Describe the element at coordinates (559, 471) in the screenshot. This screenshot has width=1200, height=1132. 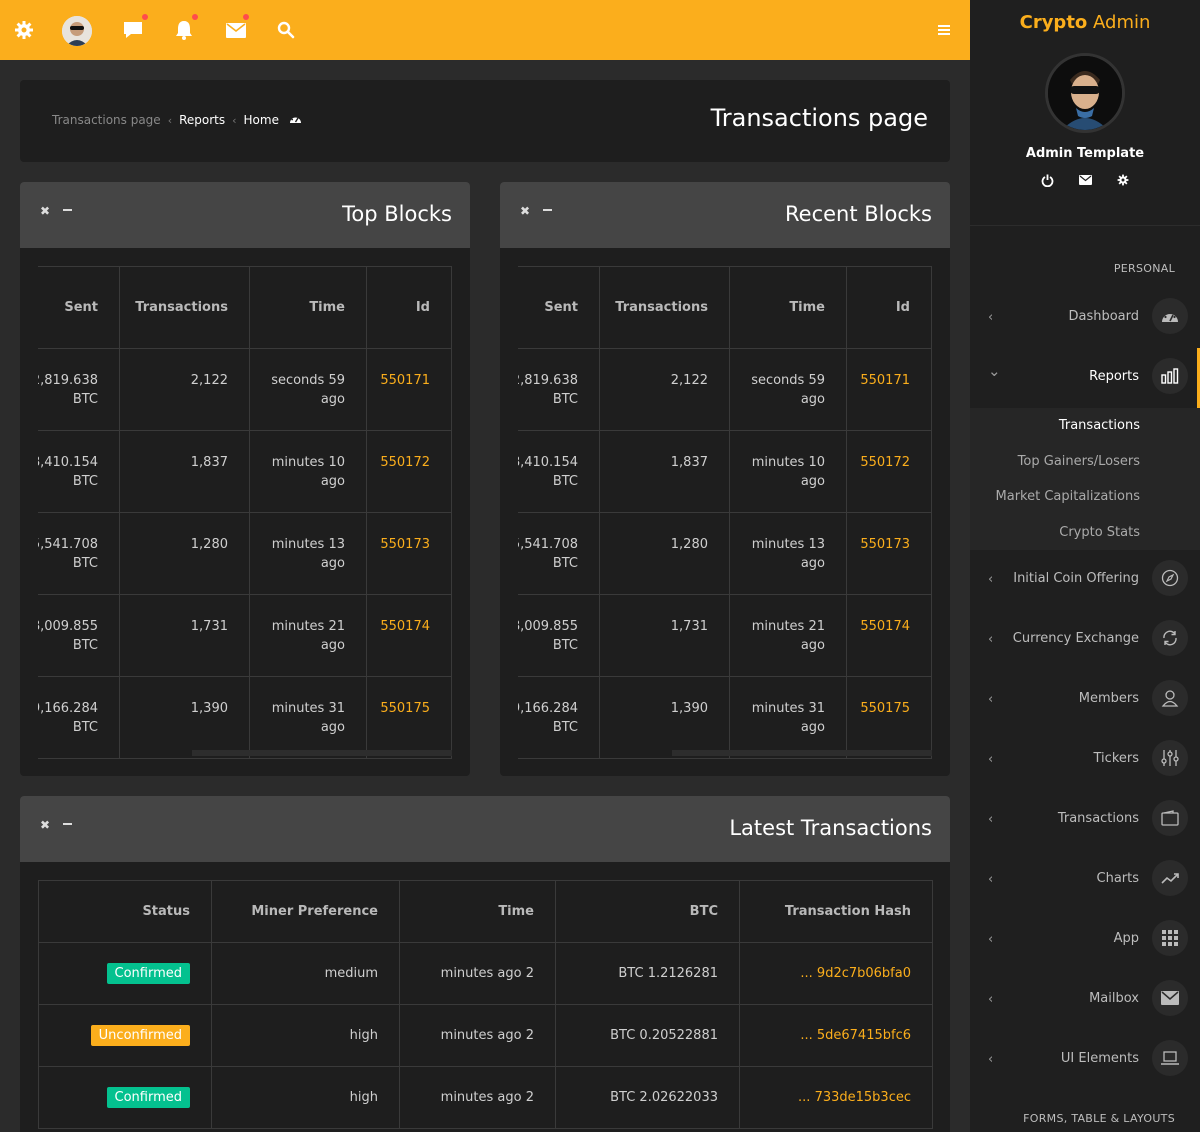
I see `cell-sent: 8,410.154 BTC` at that location.